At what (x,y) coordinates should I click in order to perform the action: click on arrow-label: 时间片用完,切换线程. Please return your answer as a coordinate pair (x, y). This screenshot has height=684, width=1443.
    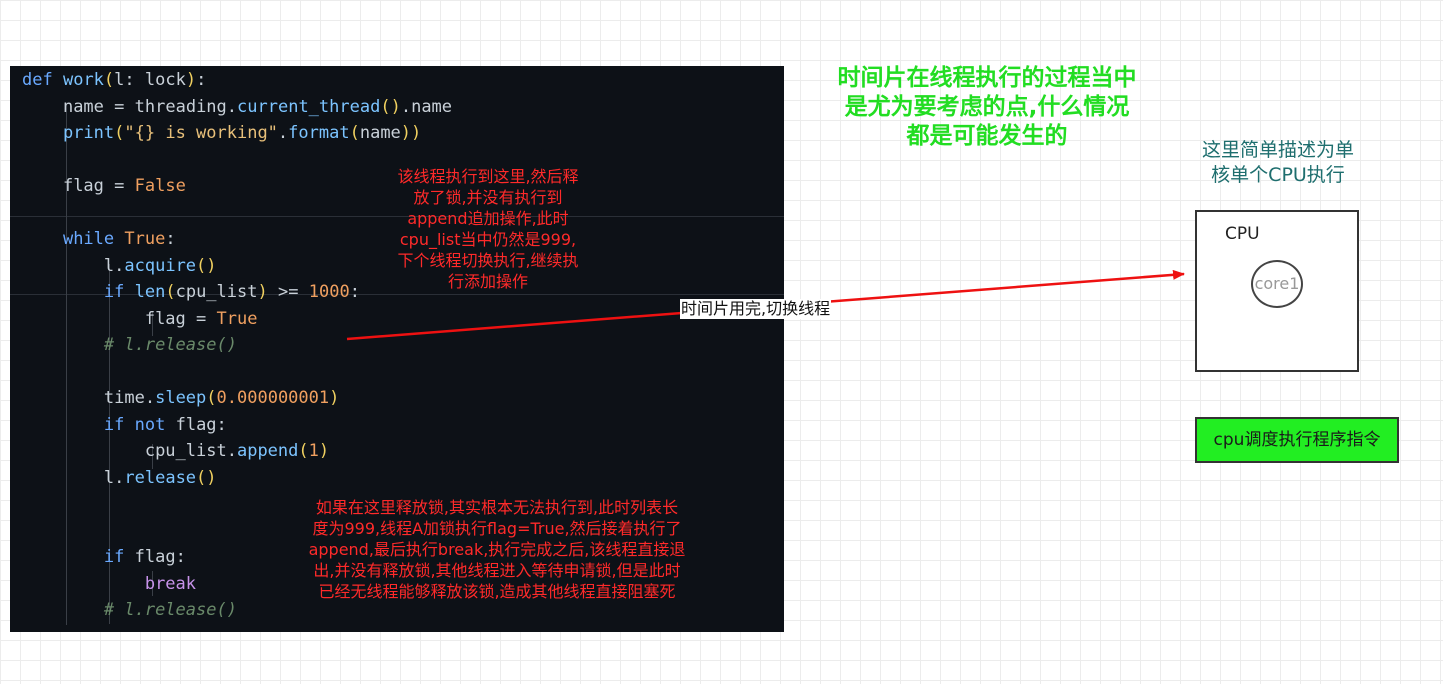
    Looking at the image, I should click on (756, 309).